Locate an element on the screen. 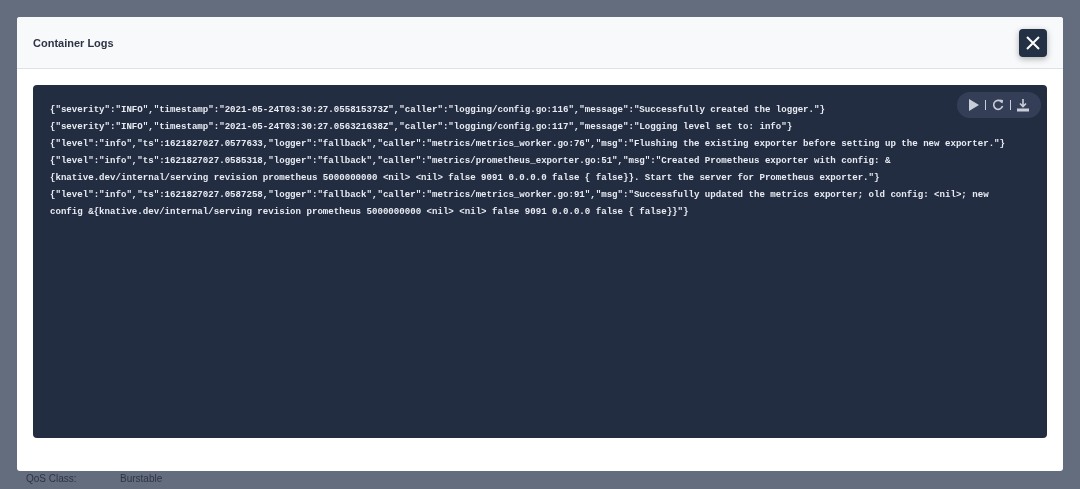  window-title: Container Logs is located at coordinates (73, 42).